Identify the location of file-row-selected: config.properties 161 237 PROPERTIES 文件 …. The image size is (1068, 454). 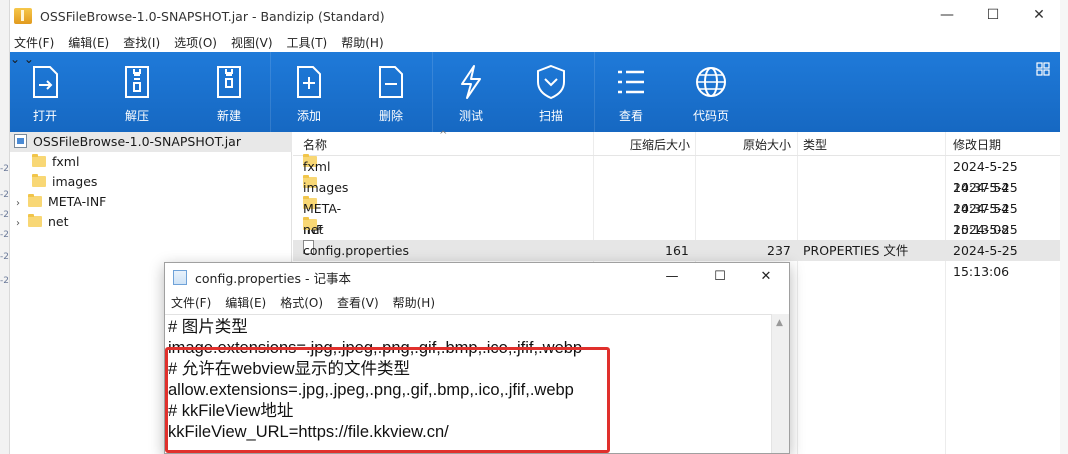
(676, 259).